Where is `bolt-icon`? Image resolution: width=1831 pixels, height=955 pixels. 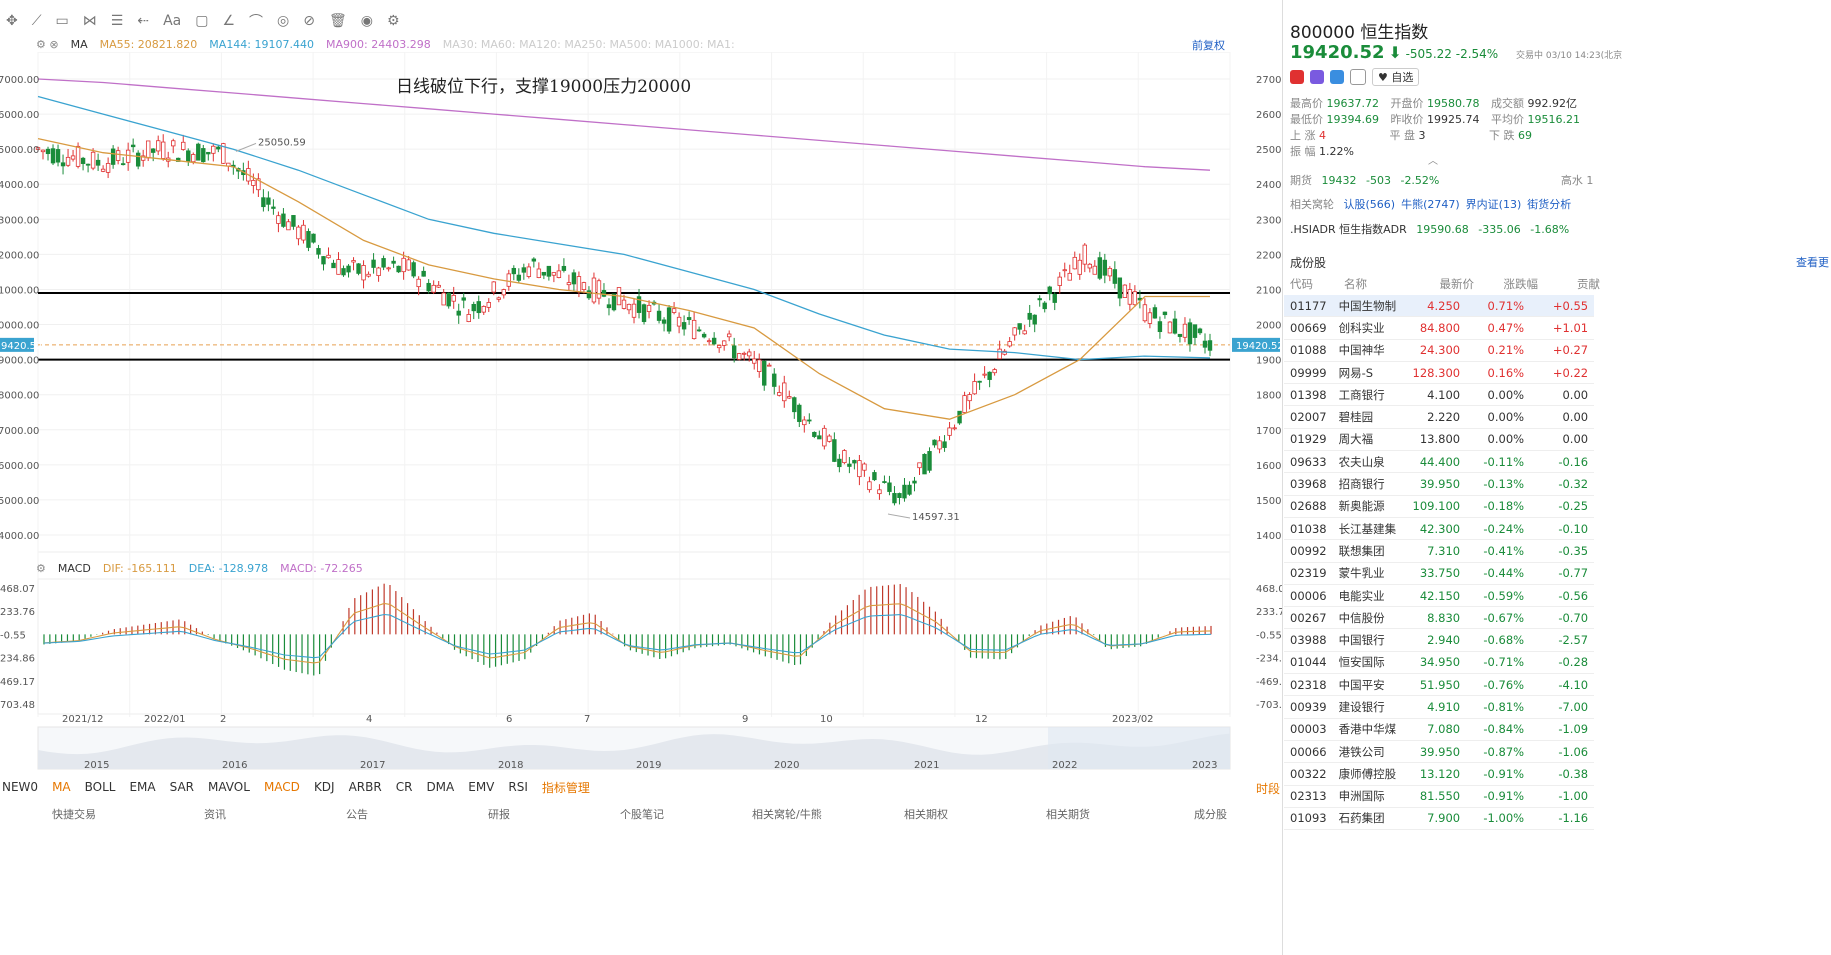 bolt-icon is located at coordinates (1317, 77).